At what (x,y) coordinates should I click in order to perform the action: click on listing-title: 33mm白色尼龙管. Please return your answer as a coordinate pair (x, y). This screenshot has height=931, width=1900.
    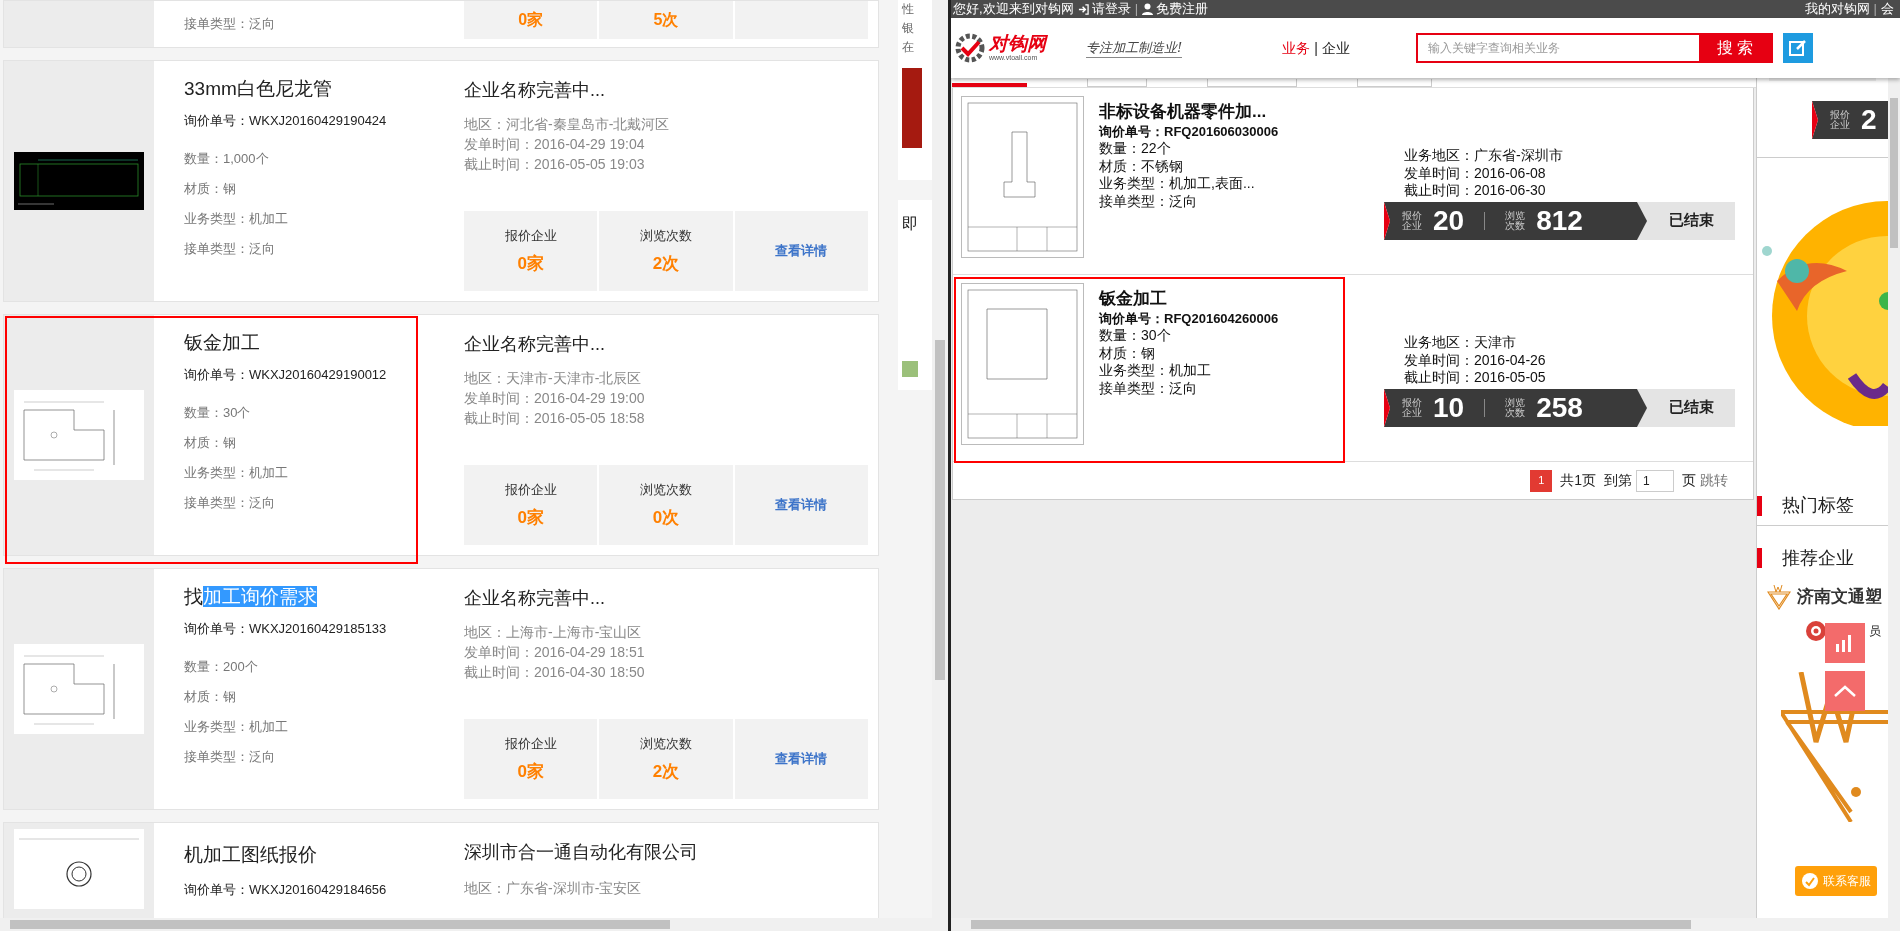
    Looking at the image, I should click on (324, 89).